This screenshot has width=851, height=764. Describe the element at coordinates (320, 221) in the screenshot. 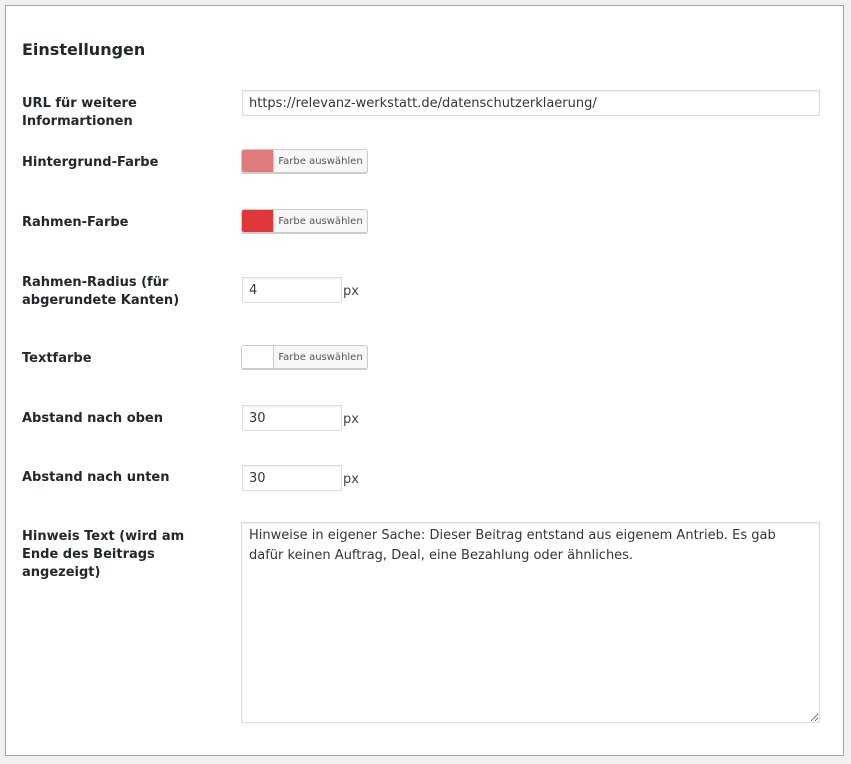

I see `border-color-button-label: Farbe auswählen` at that location.